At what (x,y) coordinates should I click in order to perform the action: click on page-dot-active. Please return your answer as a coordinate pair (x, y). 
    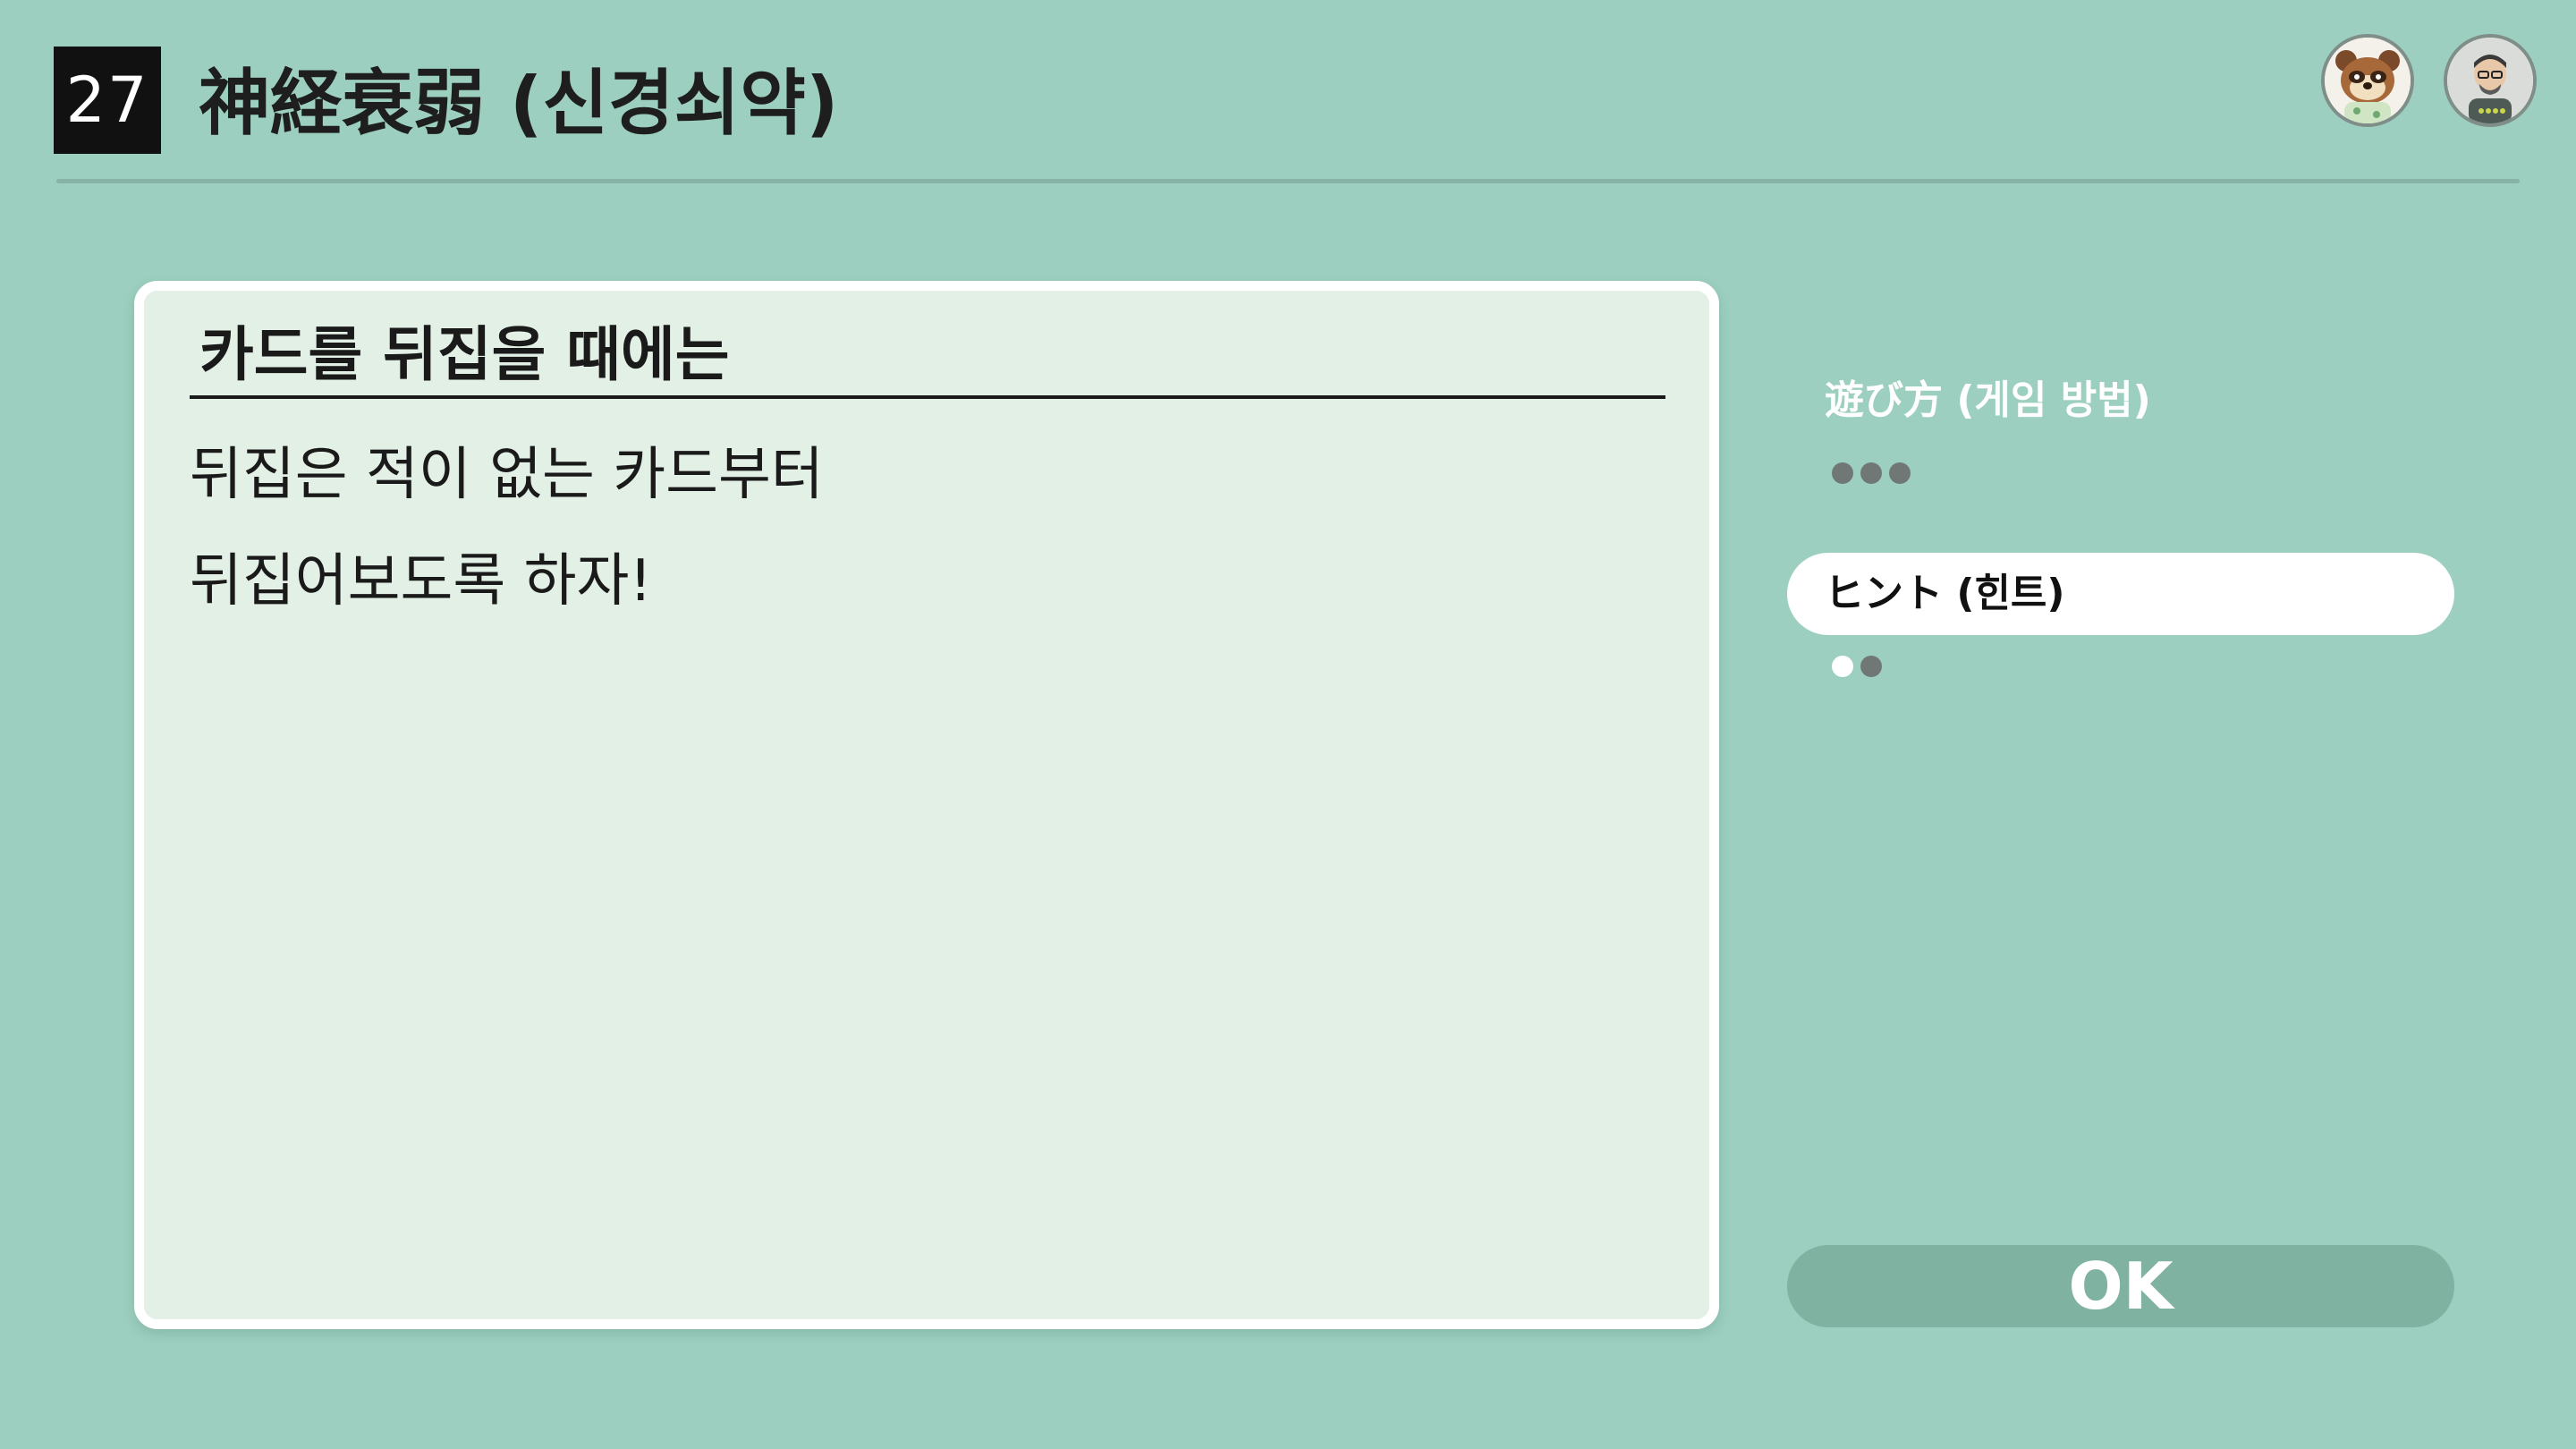
    Looking at the image, I should click on (1842, 666).